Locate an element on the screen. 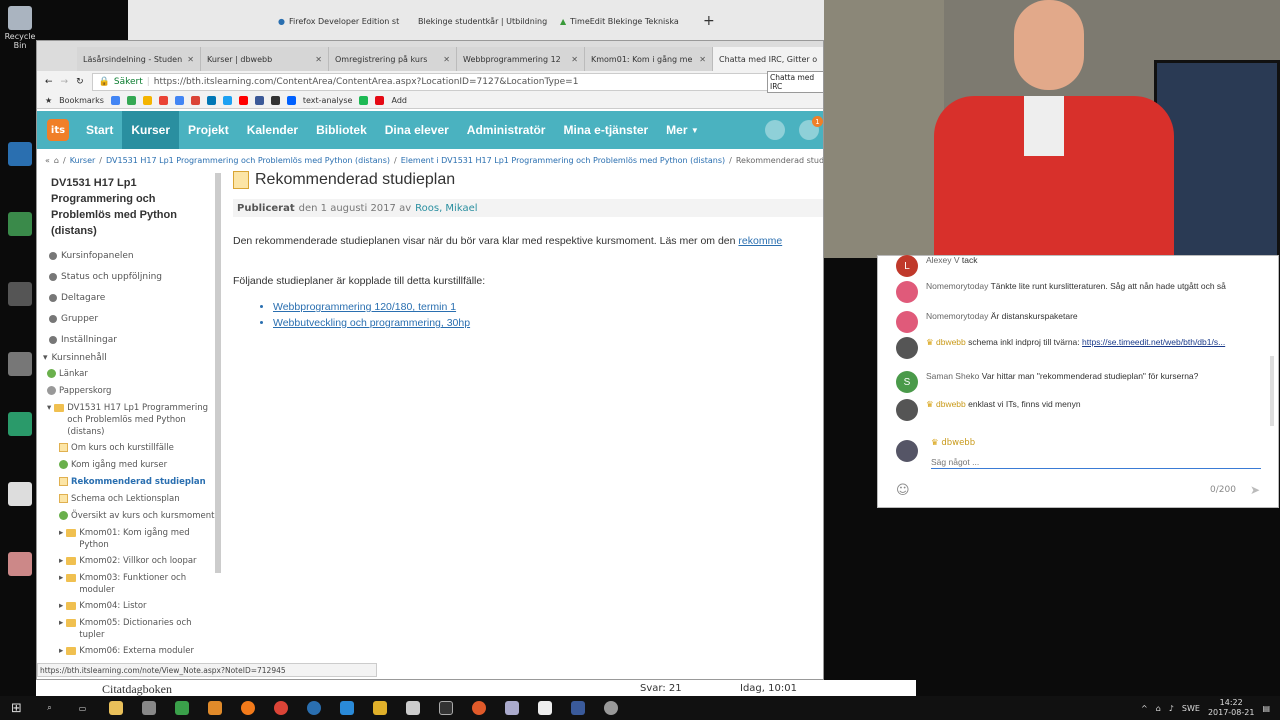 This screenshot has width=1280, height=720. back-icon: ← is located at coordinates (49, 82).